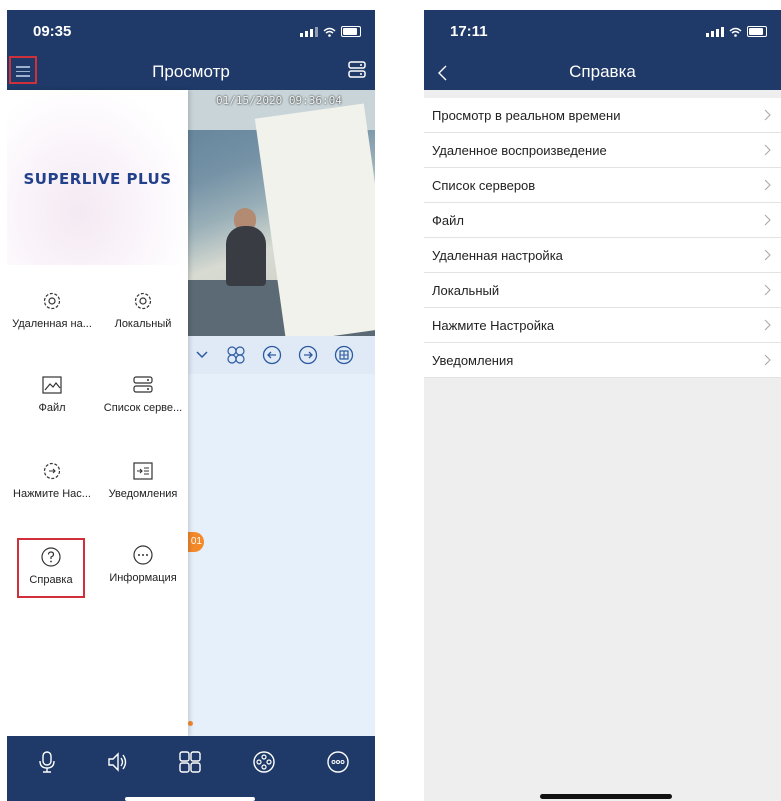 The height and width of the screenshot is (801, 781). What do you see at coordinates (143, 555) in the screenshot?
I see `info-ellipsis-icon` at bounding box center [143, 555].